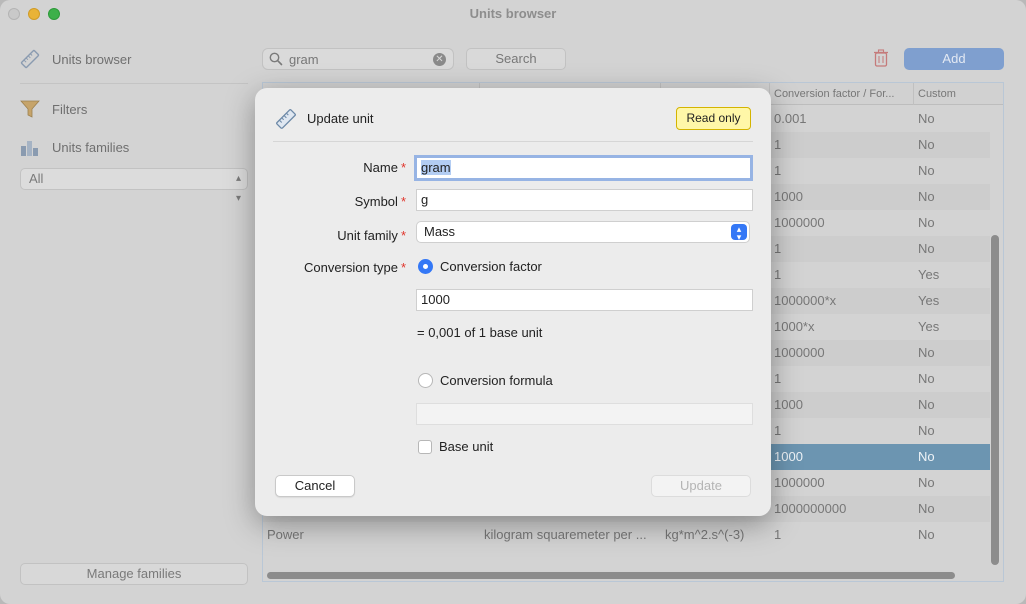  I want to click on minimize-window-button, so click(34, 14).